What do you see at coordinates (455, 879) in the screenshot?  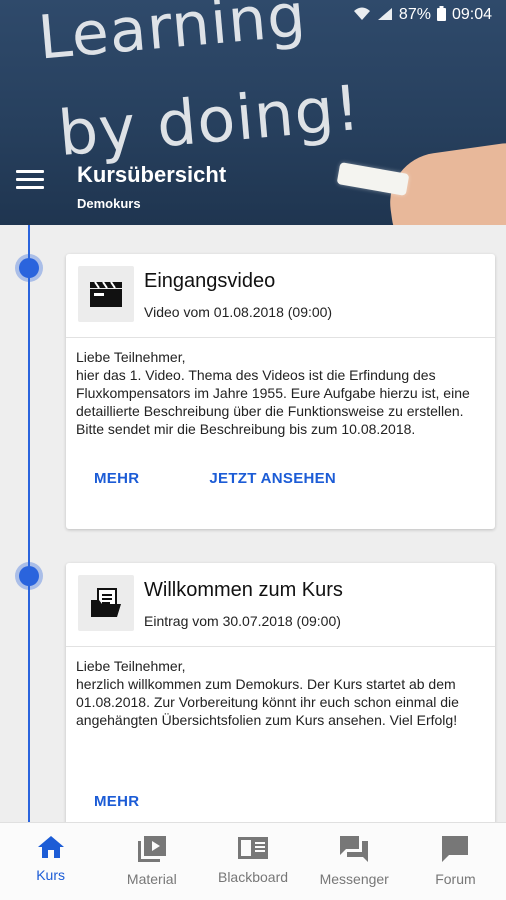 I see `nav-label: Forum` at bounding box center [455, 879].